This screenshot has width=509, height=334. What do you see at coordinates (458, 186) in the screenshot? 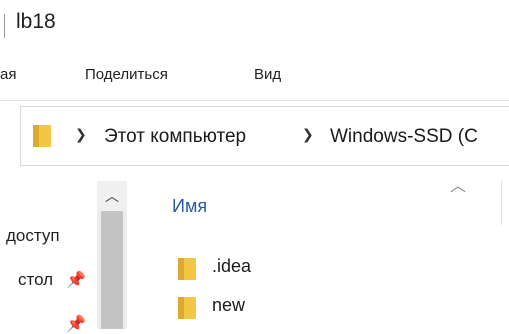
I see `sort-ascending-icon: ︿` at bounding box center [458, 186].